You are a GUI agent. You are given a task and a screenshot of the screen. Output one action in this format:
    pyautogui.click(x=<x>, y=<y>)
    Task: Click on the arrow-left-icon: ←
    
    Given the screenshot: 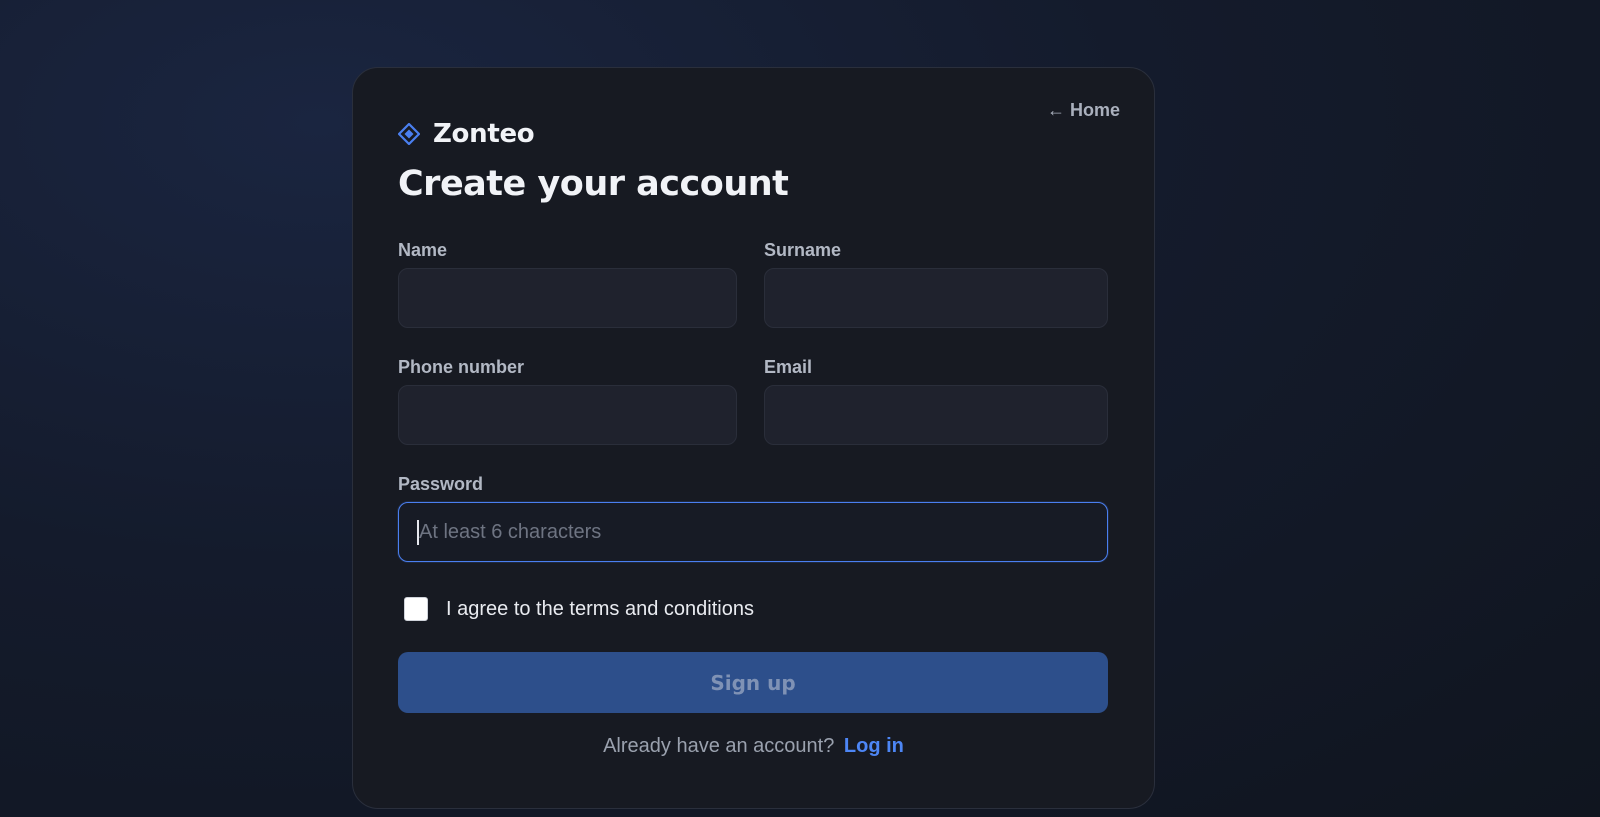 What is the action you would take?
    pyautogui.click(x=1055, y=110)
    